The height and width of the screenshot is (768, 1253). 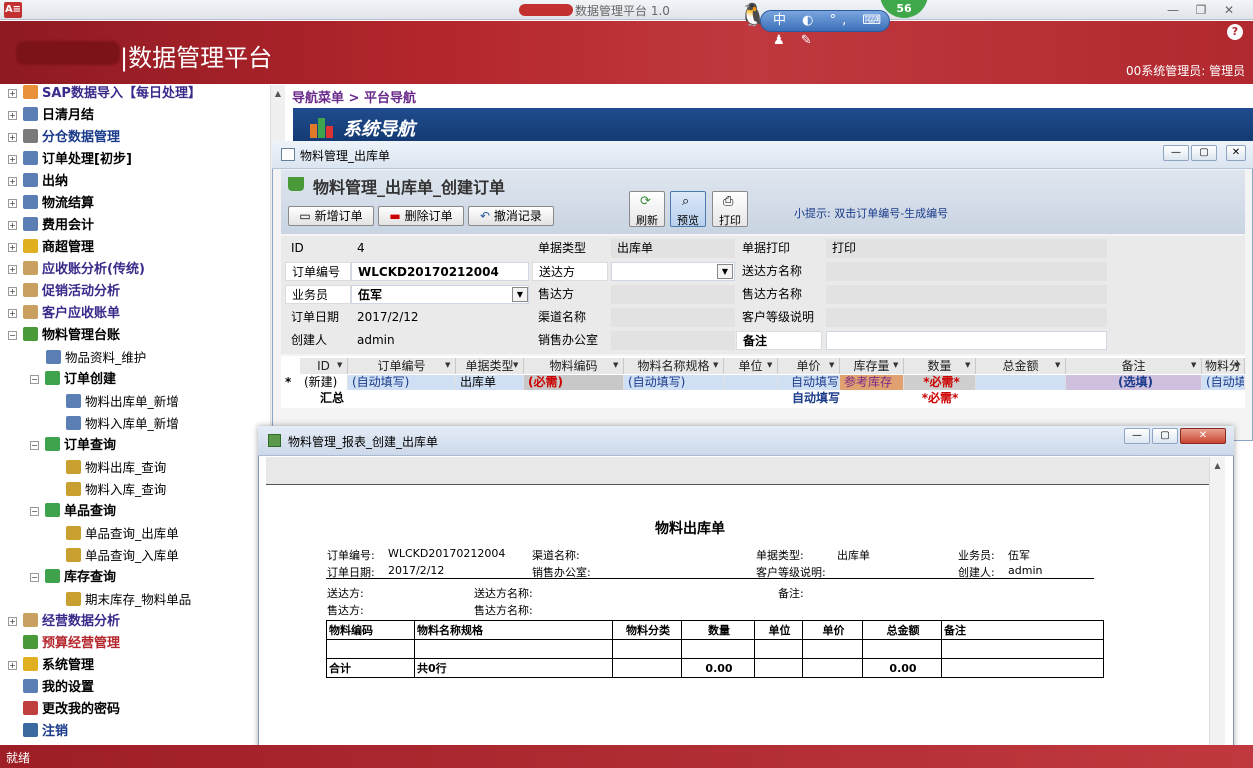 What do you see at coordinates (51, 205) in the screenshot?
I see `sidebar-item: + 物流结算` at bounding box center [51, 205].